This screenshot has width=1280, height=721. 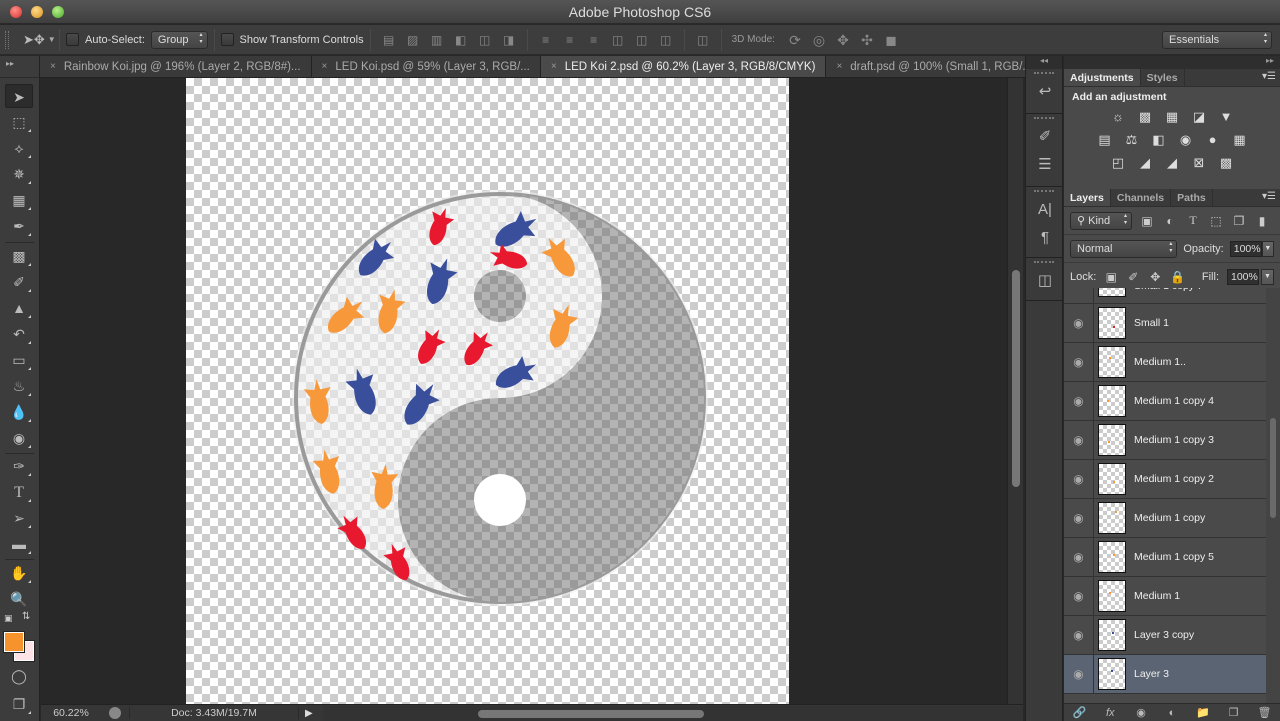 What do you see at coordinates (19, 573) in the screenshot?
I see `hand-tool: ✋` at bounding box center [19, 573].